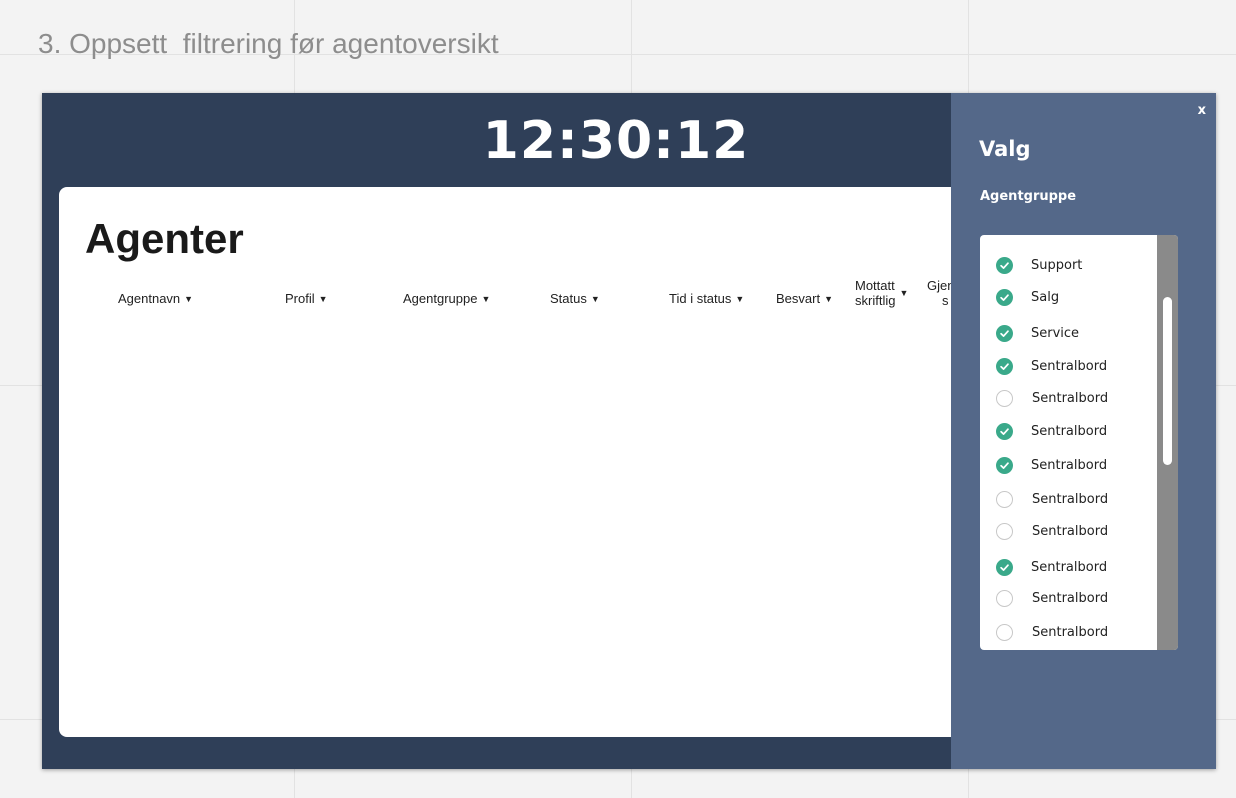 Image resolution: width=1236 pixels, height=798 pixels. Describe the element at coordinates (568, 298) in the screenshot. I see `column-label: Status` at that location.